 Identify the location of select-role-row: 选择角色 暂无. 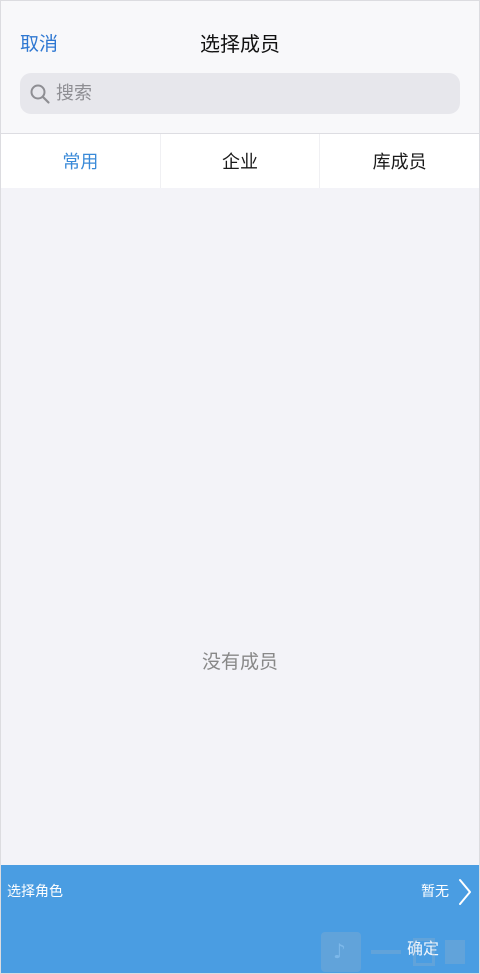
(240, 892).